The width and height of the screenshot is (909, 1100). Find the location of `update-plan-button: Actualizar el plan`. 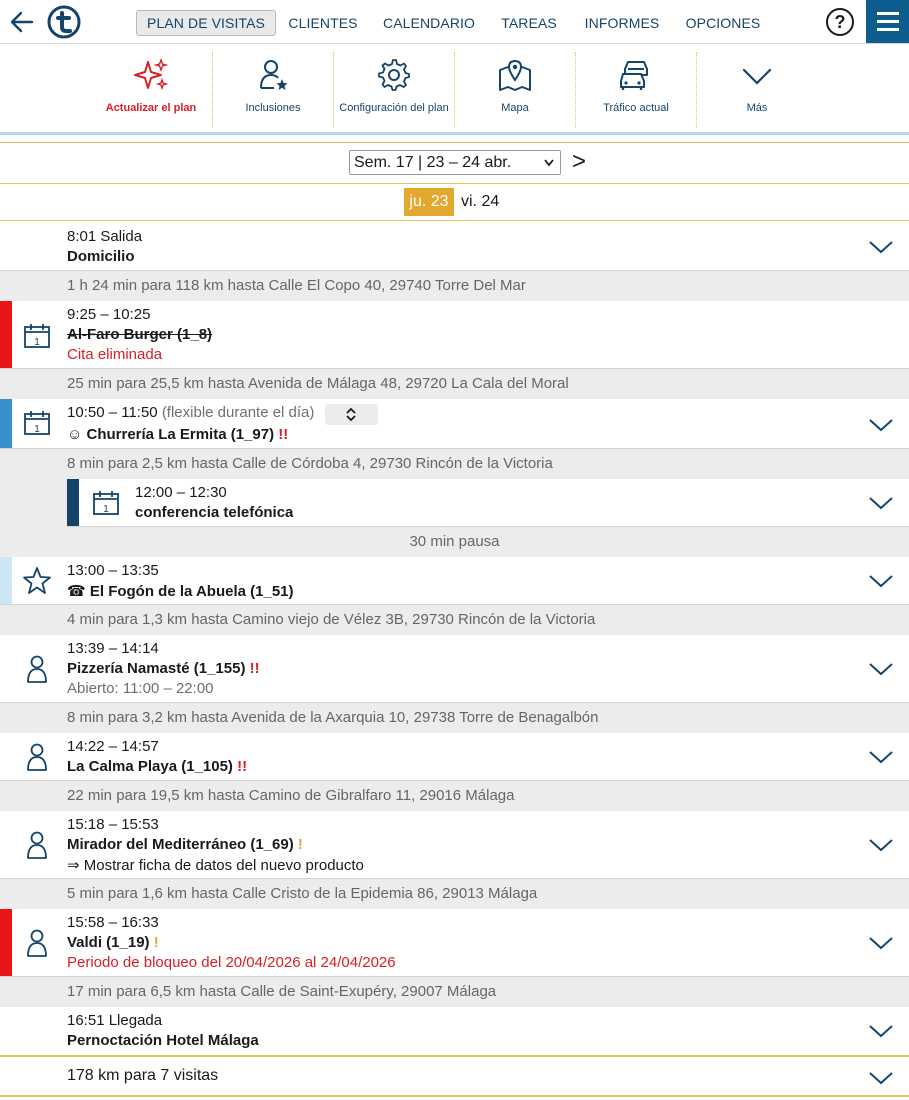

update-plan-button: Actualizar el plan is located at coordinates (151, 90).